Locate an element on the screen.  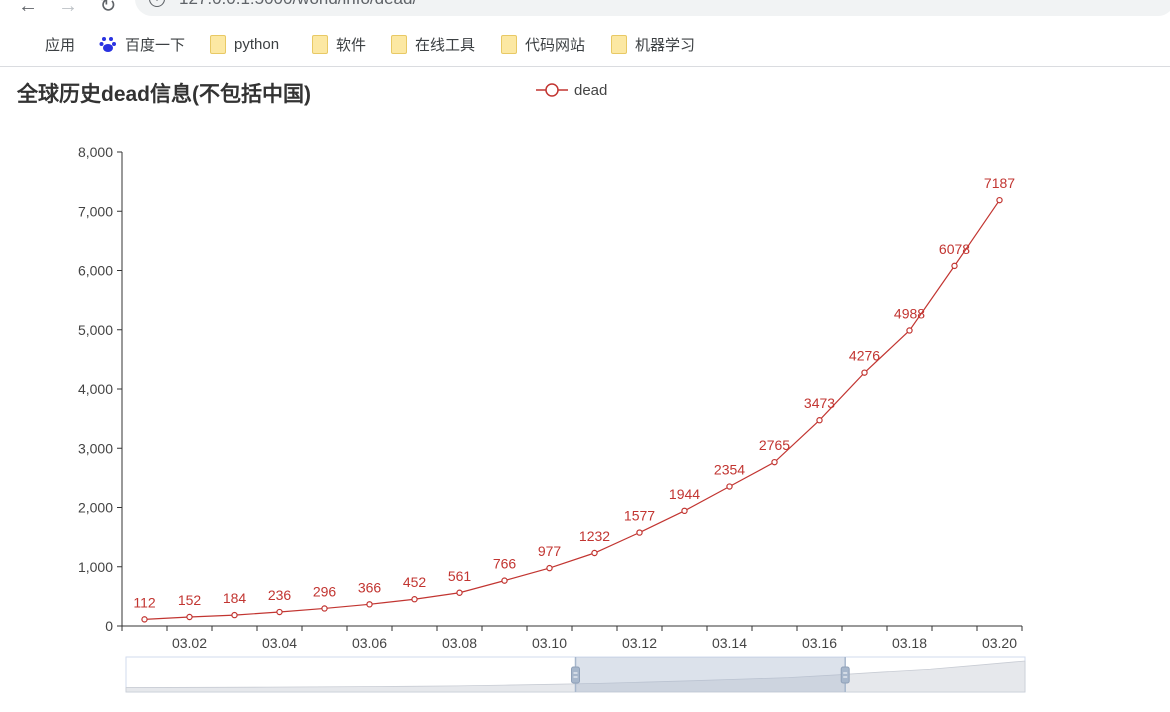
x-tick-label: 03.16 is located at coordinates (819, 643).